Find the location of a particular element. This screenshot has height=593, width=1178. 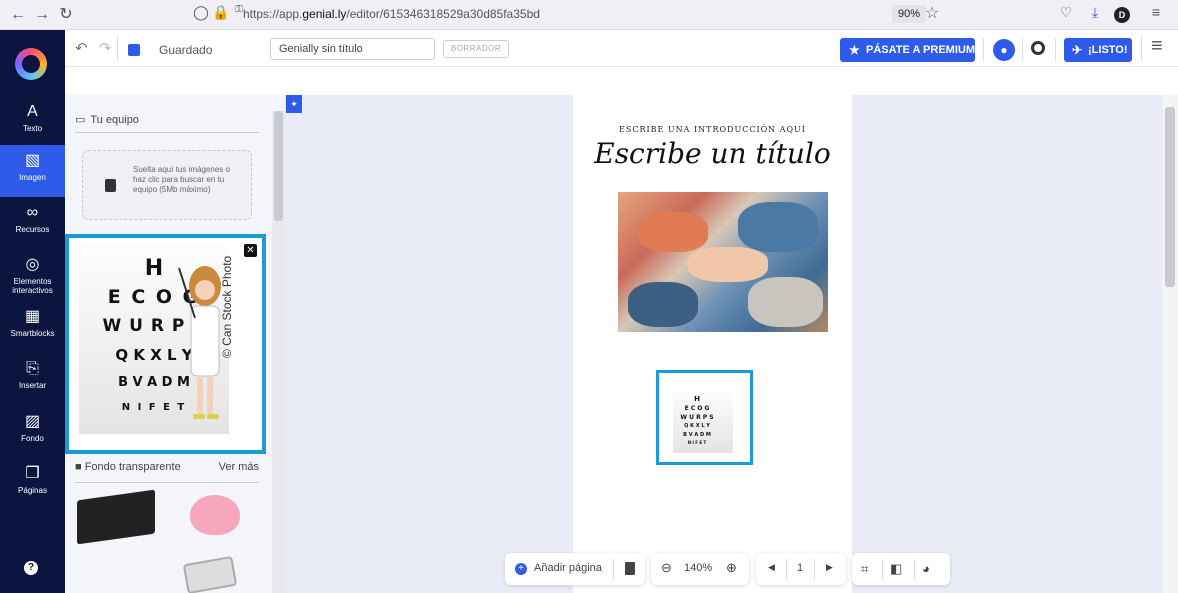

download-icon: ⤓ is located at coordinates (1095, 12).